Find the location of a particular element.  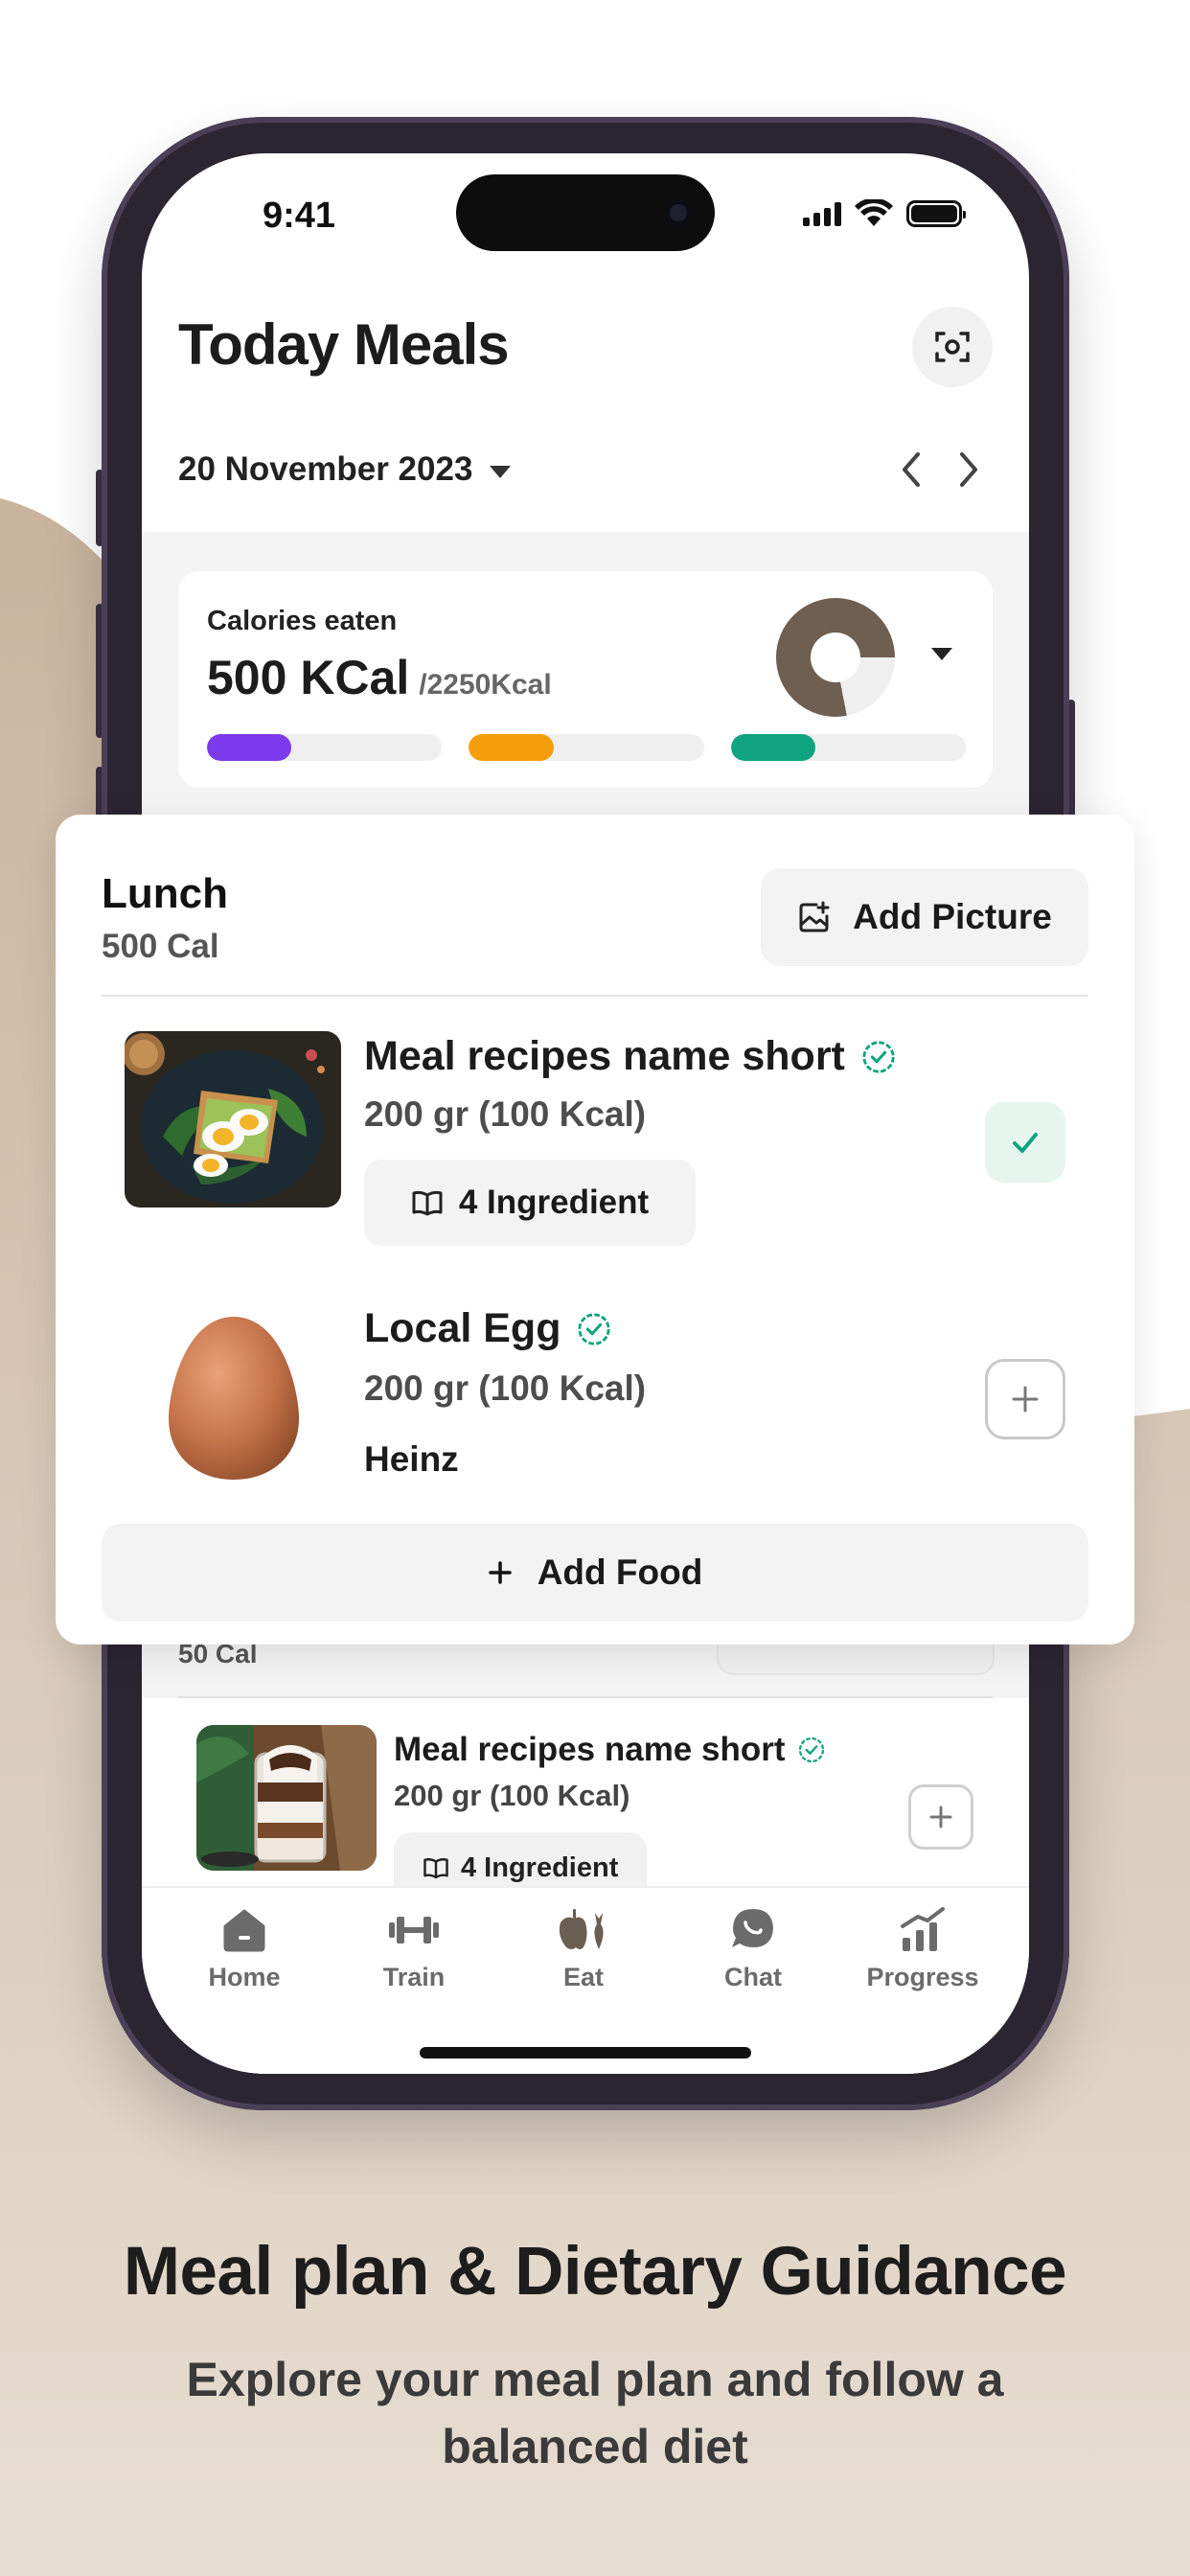

home-indicator is located at coordinates (586, 2052).